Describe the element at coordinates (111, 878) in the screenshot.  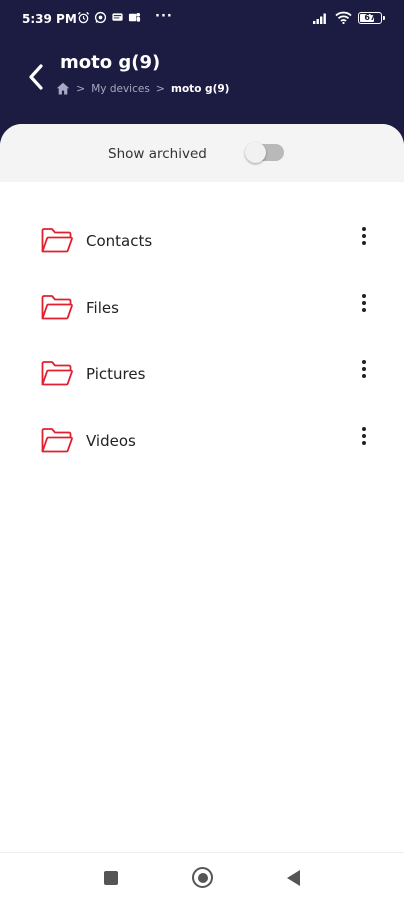
I see `recent-apps-button` at that location.